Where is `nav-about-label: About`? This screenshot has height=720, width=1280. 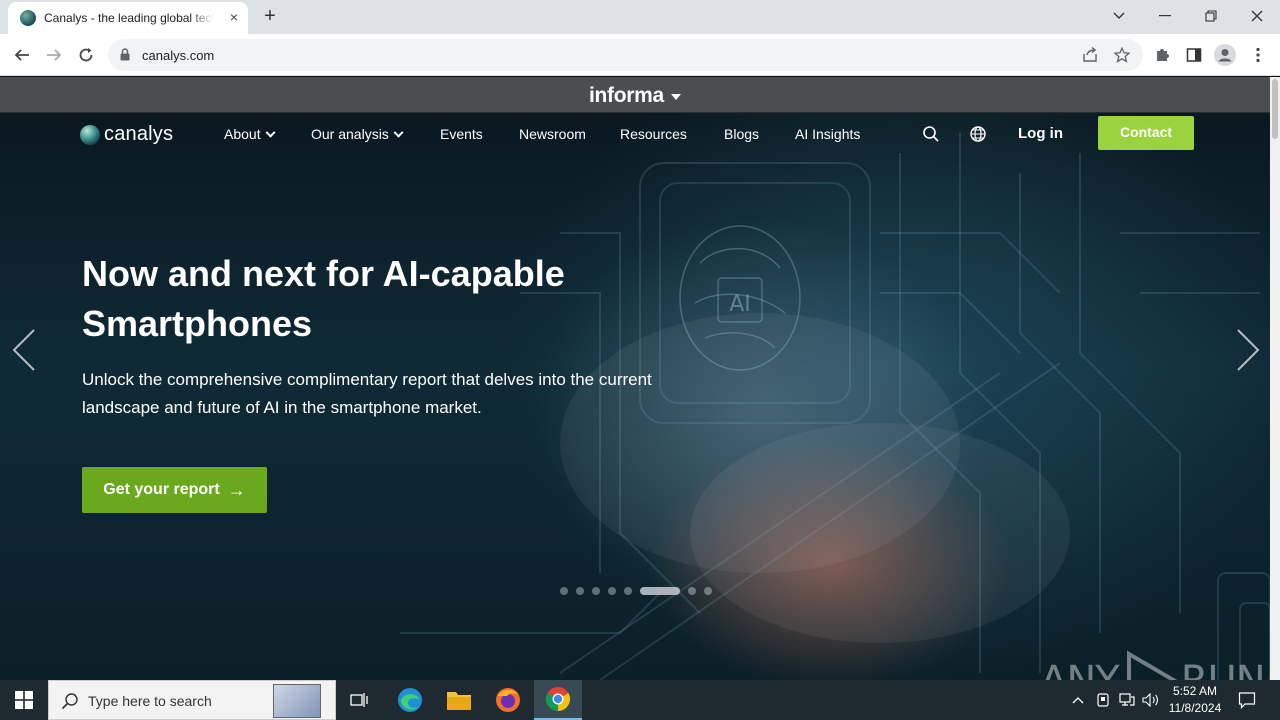
nav-about-label: About is located at coordinates (242, 134).